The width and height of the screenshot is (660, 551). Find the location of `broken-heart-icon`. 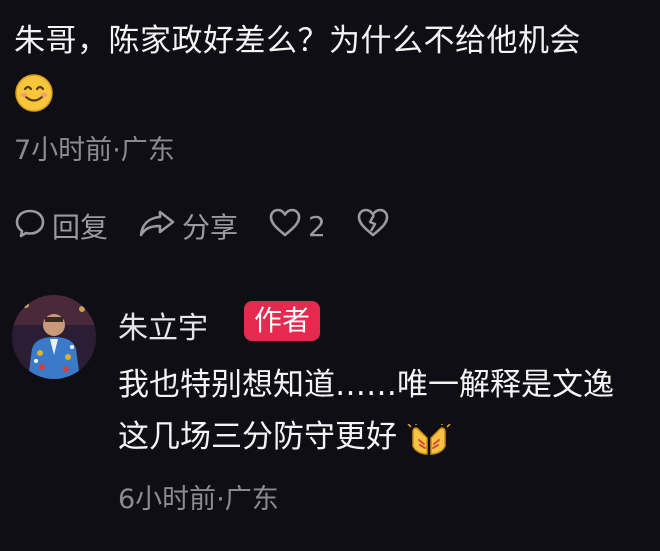

broken-heart-icon is located at coordinates (376, 226).